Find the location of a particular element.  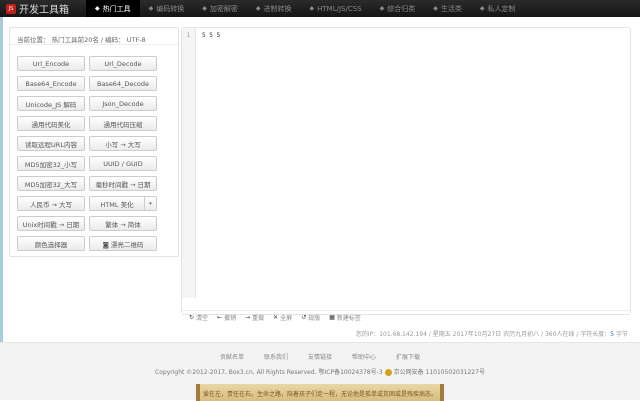

toolbar-button: ↺ 现版 is located at coordinates (310, 317).